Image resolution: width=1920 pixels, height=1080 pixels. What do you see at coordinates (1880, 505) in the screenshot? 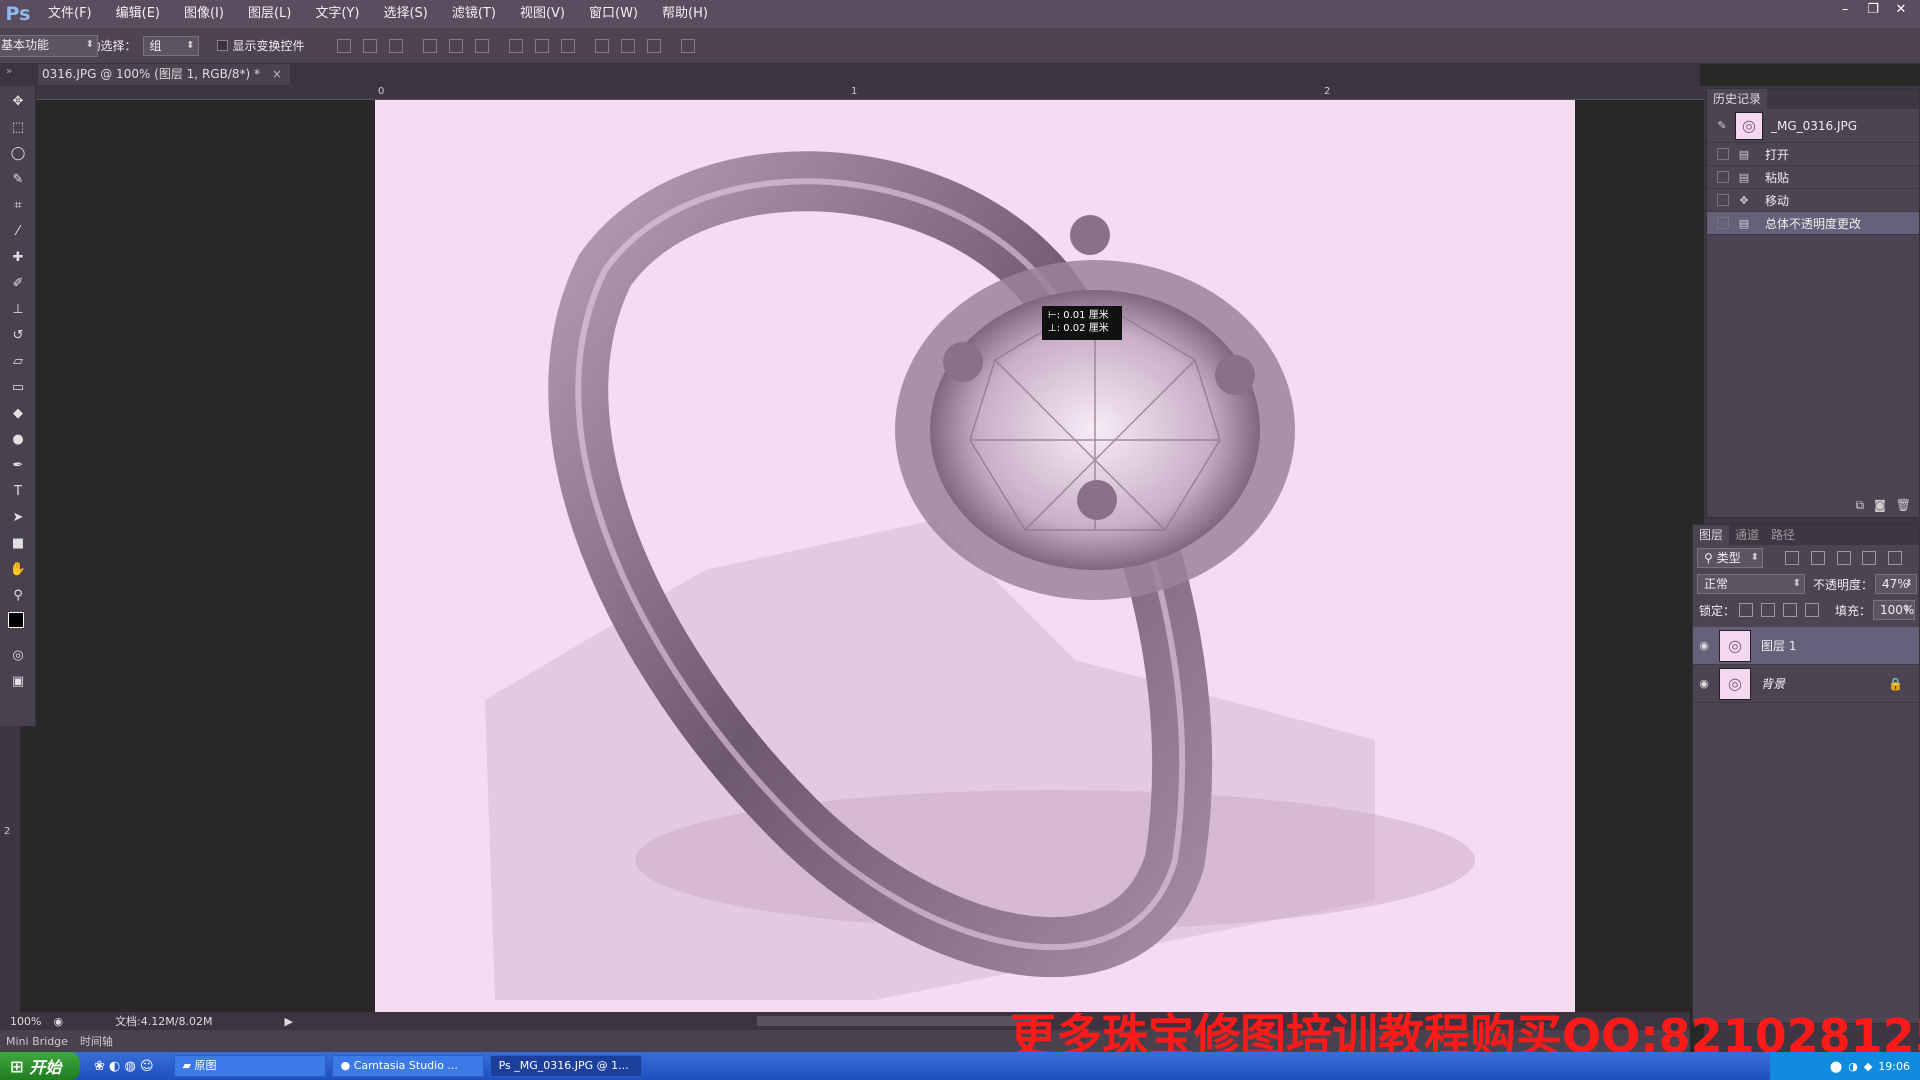
I see `camera-icon: ◙` at bounding box center [1880, 505].